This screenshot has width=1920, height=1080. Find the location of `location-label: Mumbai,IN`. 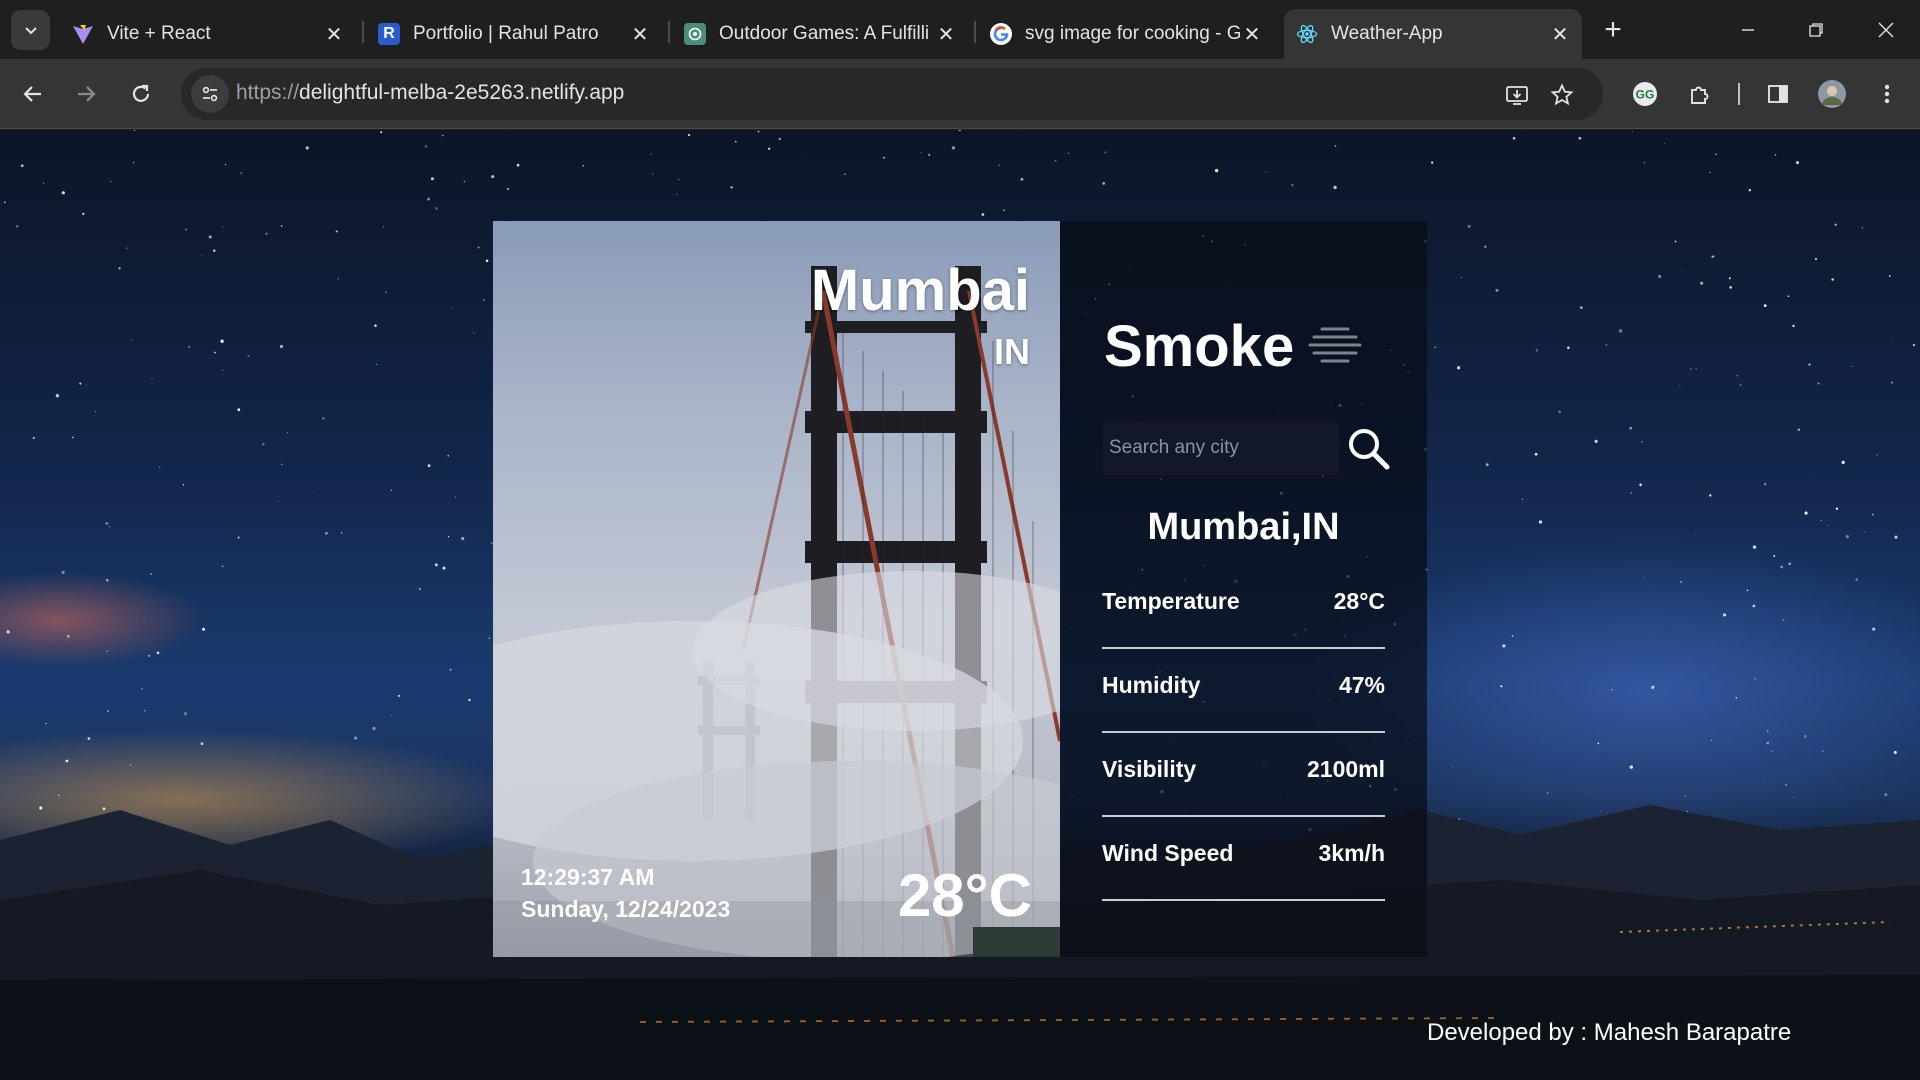

location-label: Mumbai,IN is located at coordinates (1243, 527).